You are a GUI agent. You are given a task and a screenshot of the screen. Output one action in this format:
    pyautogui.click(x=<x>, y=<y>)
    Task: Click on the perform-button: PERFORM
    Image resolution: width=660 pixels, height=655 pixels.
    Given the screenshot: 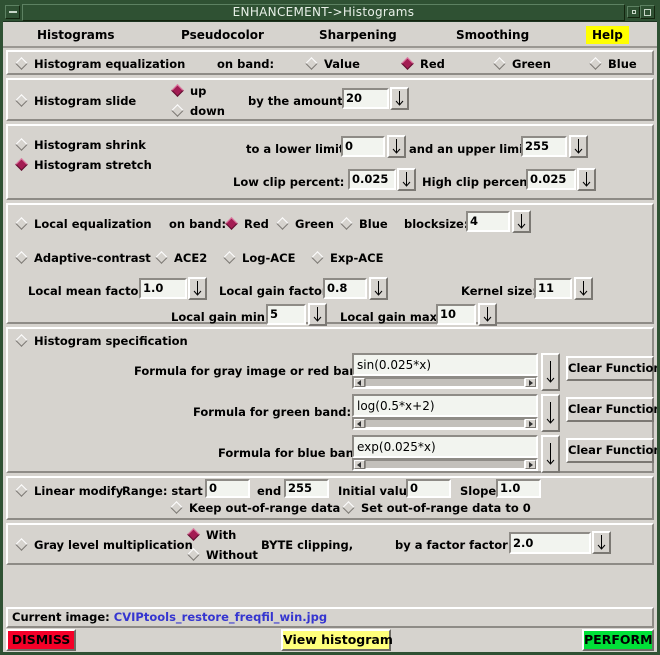 What is the action you would take?
    pyautogui.click(x=618, y=640)
    